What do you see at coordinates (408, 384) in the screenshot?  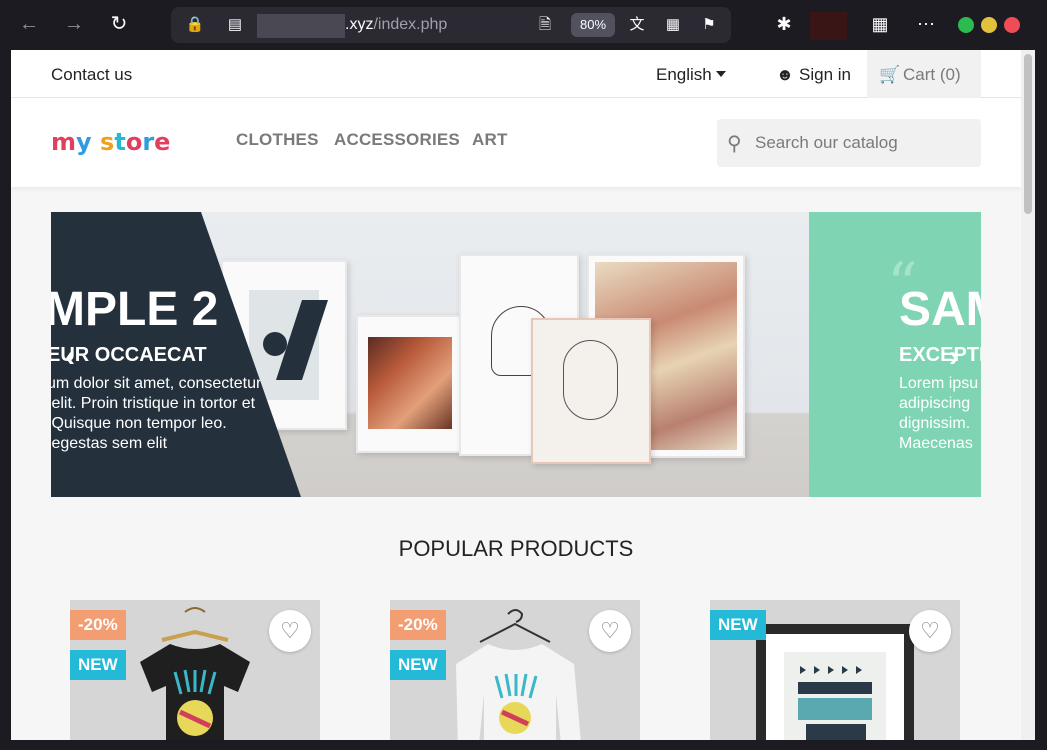 I see `frame-canyon` at bounding box center [408, 384].